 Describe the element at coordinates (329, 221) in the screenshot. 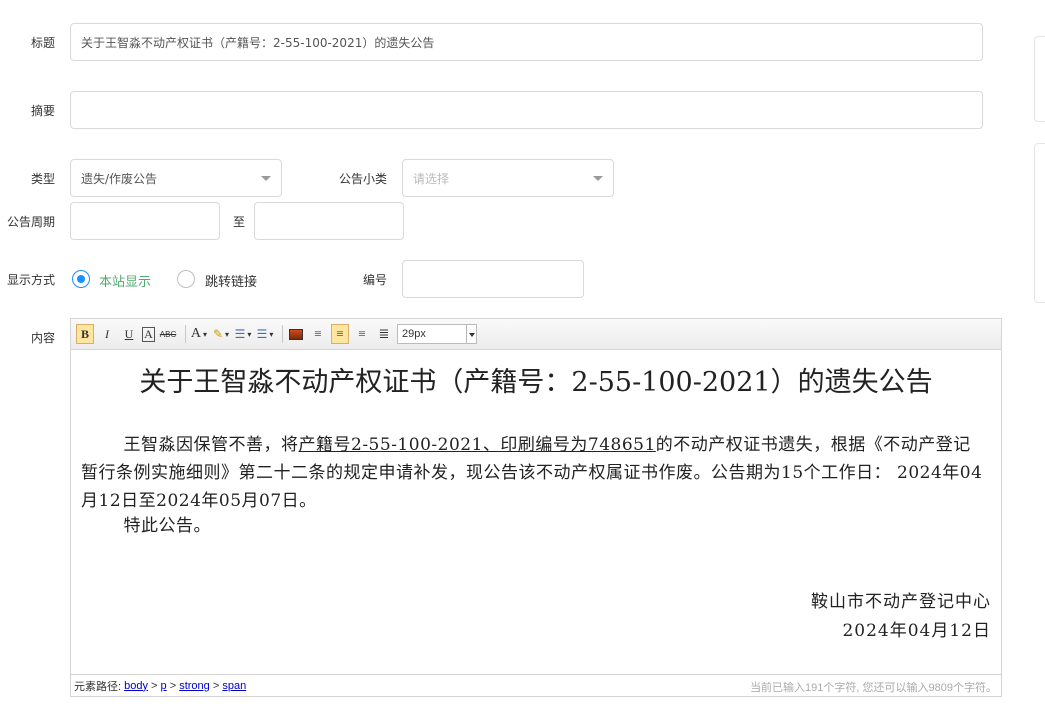

I see `period-end-input` at that location.